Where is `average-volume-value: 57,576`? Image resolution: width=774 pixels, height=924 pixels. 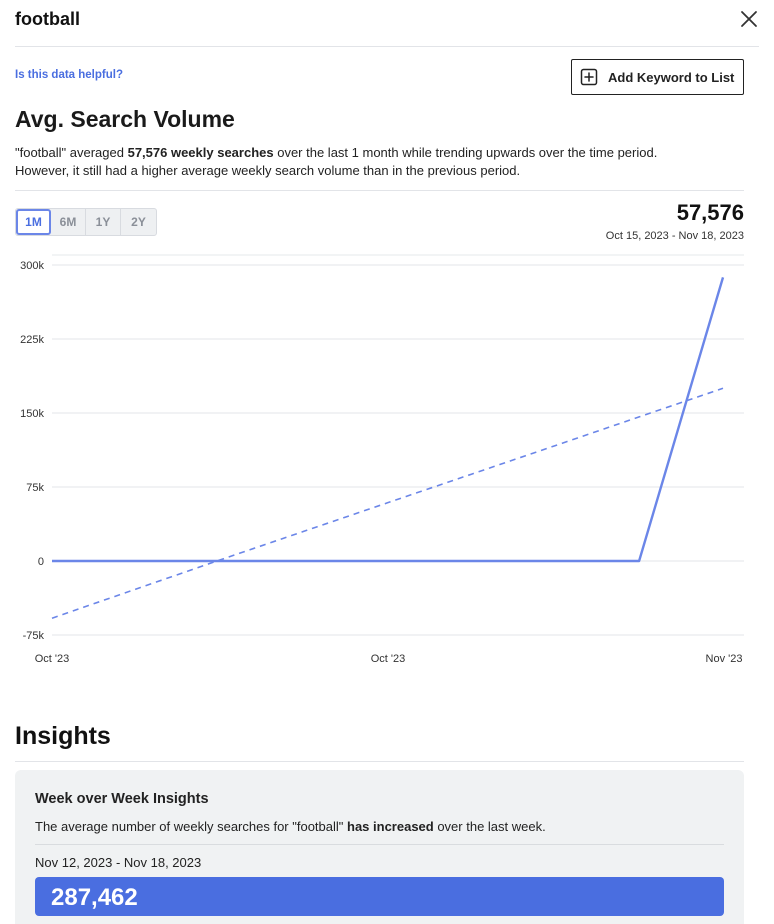
average-volume-value: 57,576 is located at coordinates (710, 212).